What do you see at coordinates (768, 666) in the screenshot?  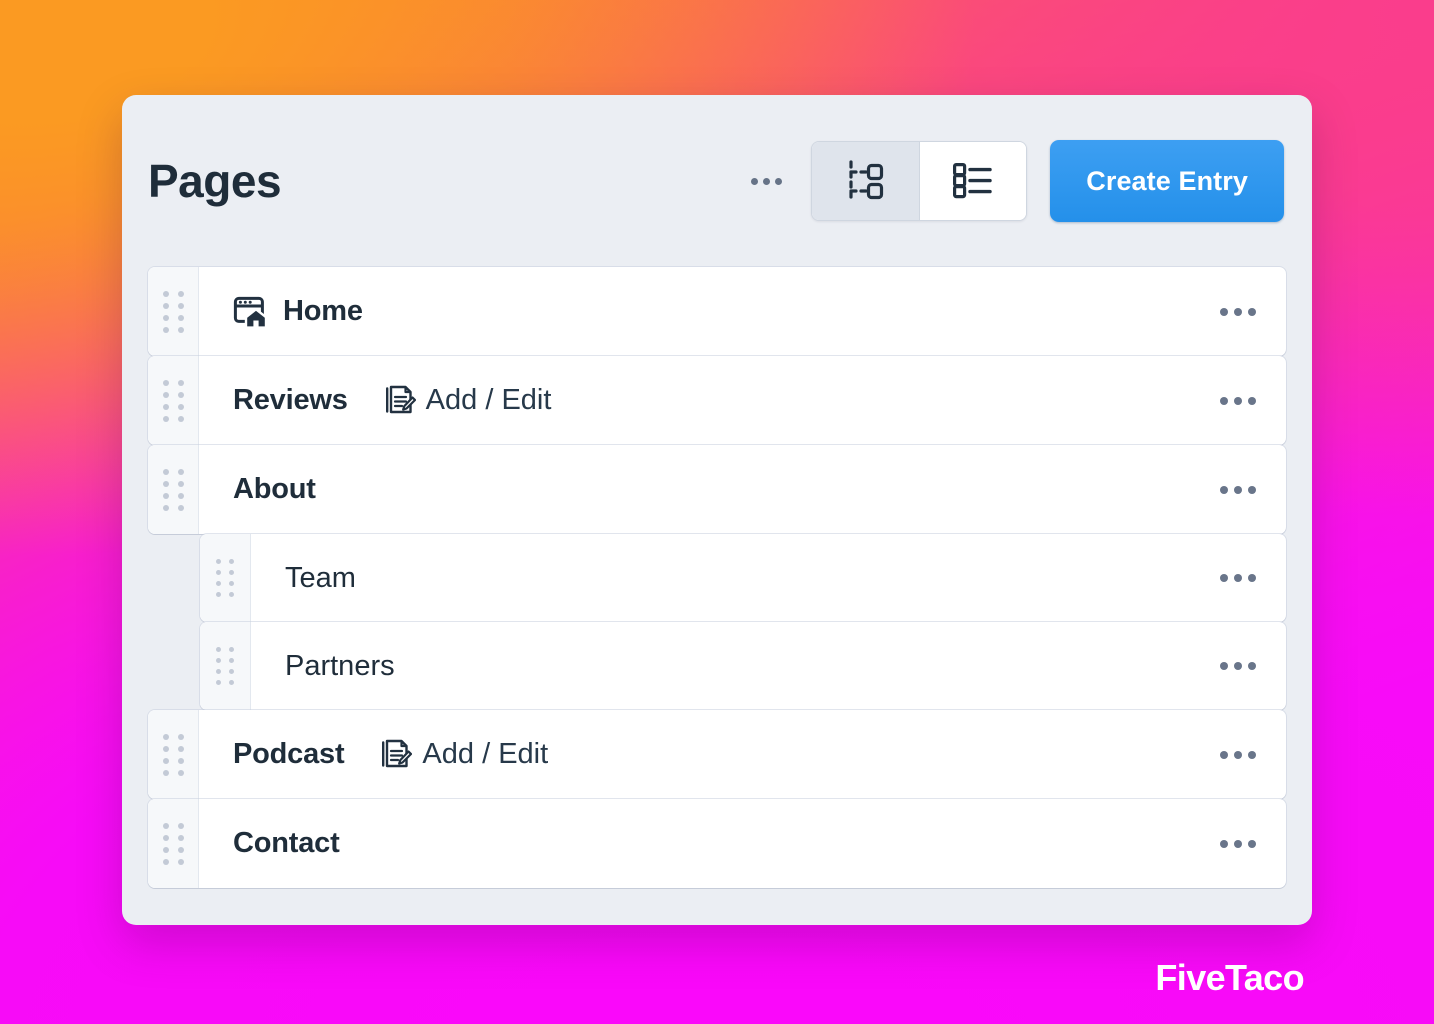 I see `row-body: Partners` at bounding box center [768, 666].